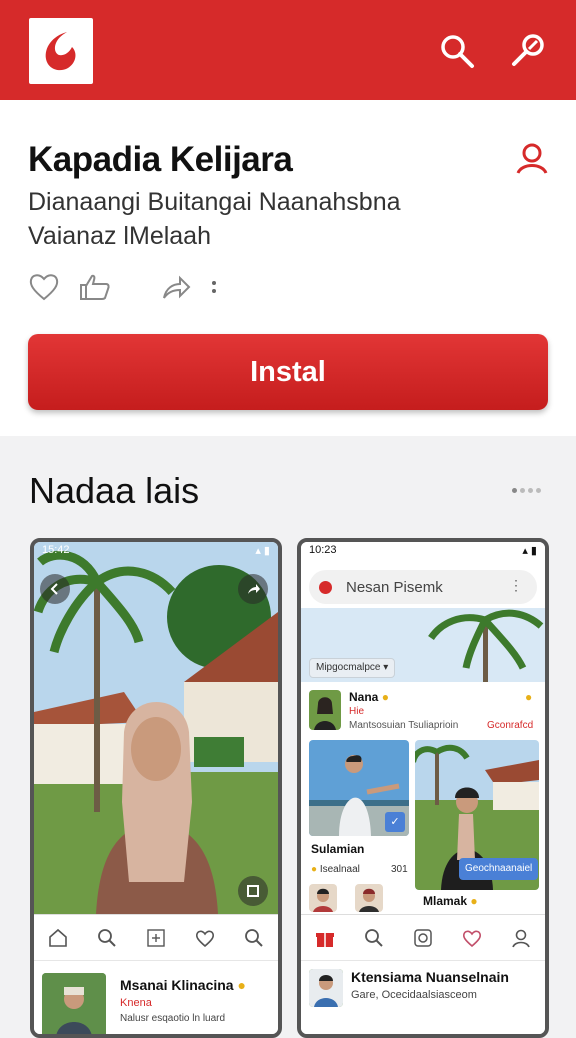  Describe the element at coordinates (114, 490) in the screenshot. I see `section-title: Nadaa lais` at that location.